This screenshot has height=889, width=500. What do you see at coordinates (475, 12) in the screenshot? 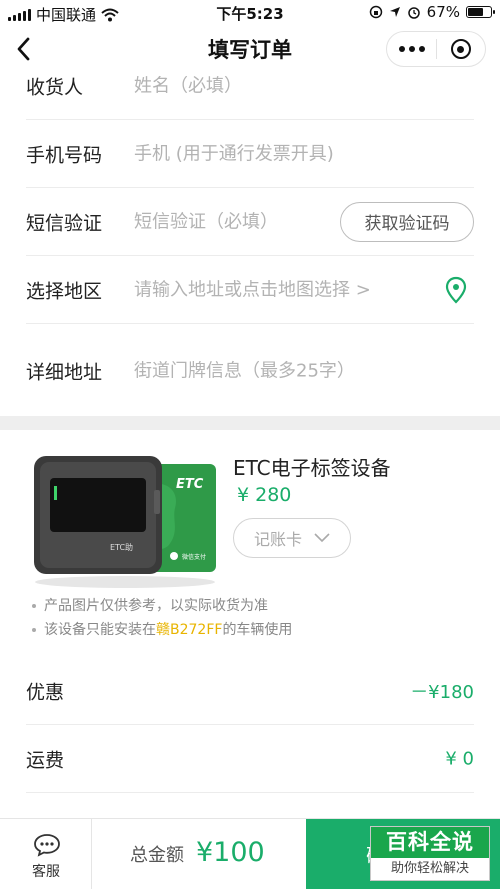
I see `battery-fill` at bounding box center [475, 12].